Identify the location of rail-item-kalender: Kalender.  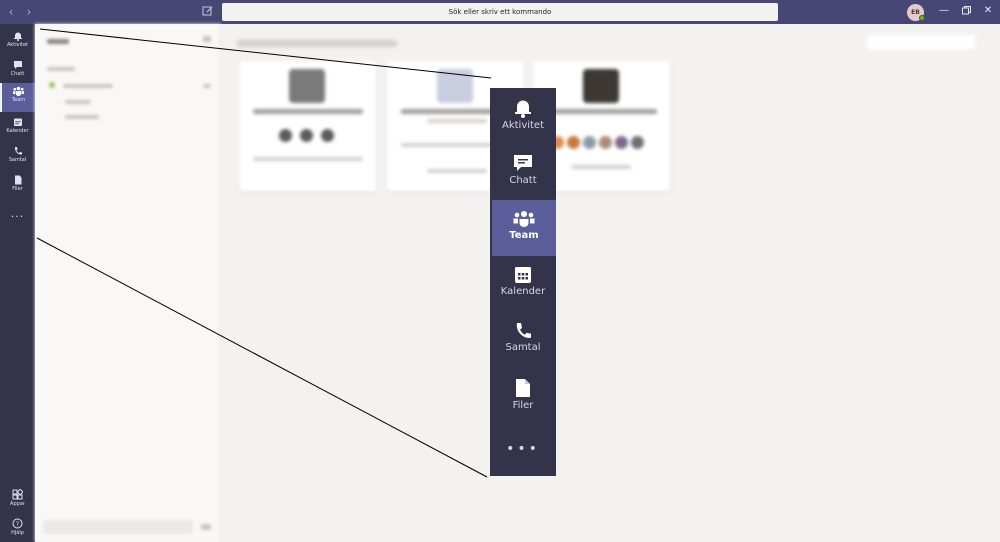
(17, 128).